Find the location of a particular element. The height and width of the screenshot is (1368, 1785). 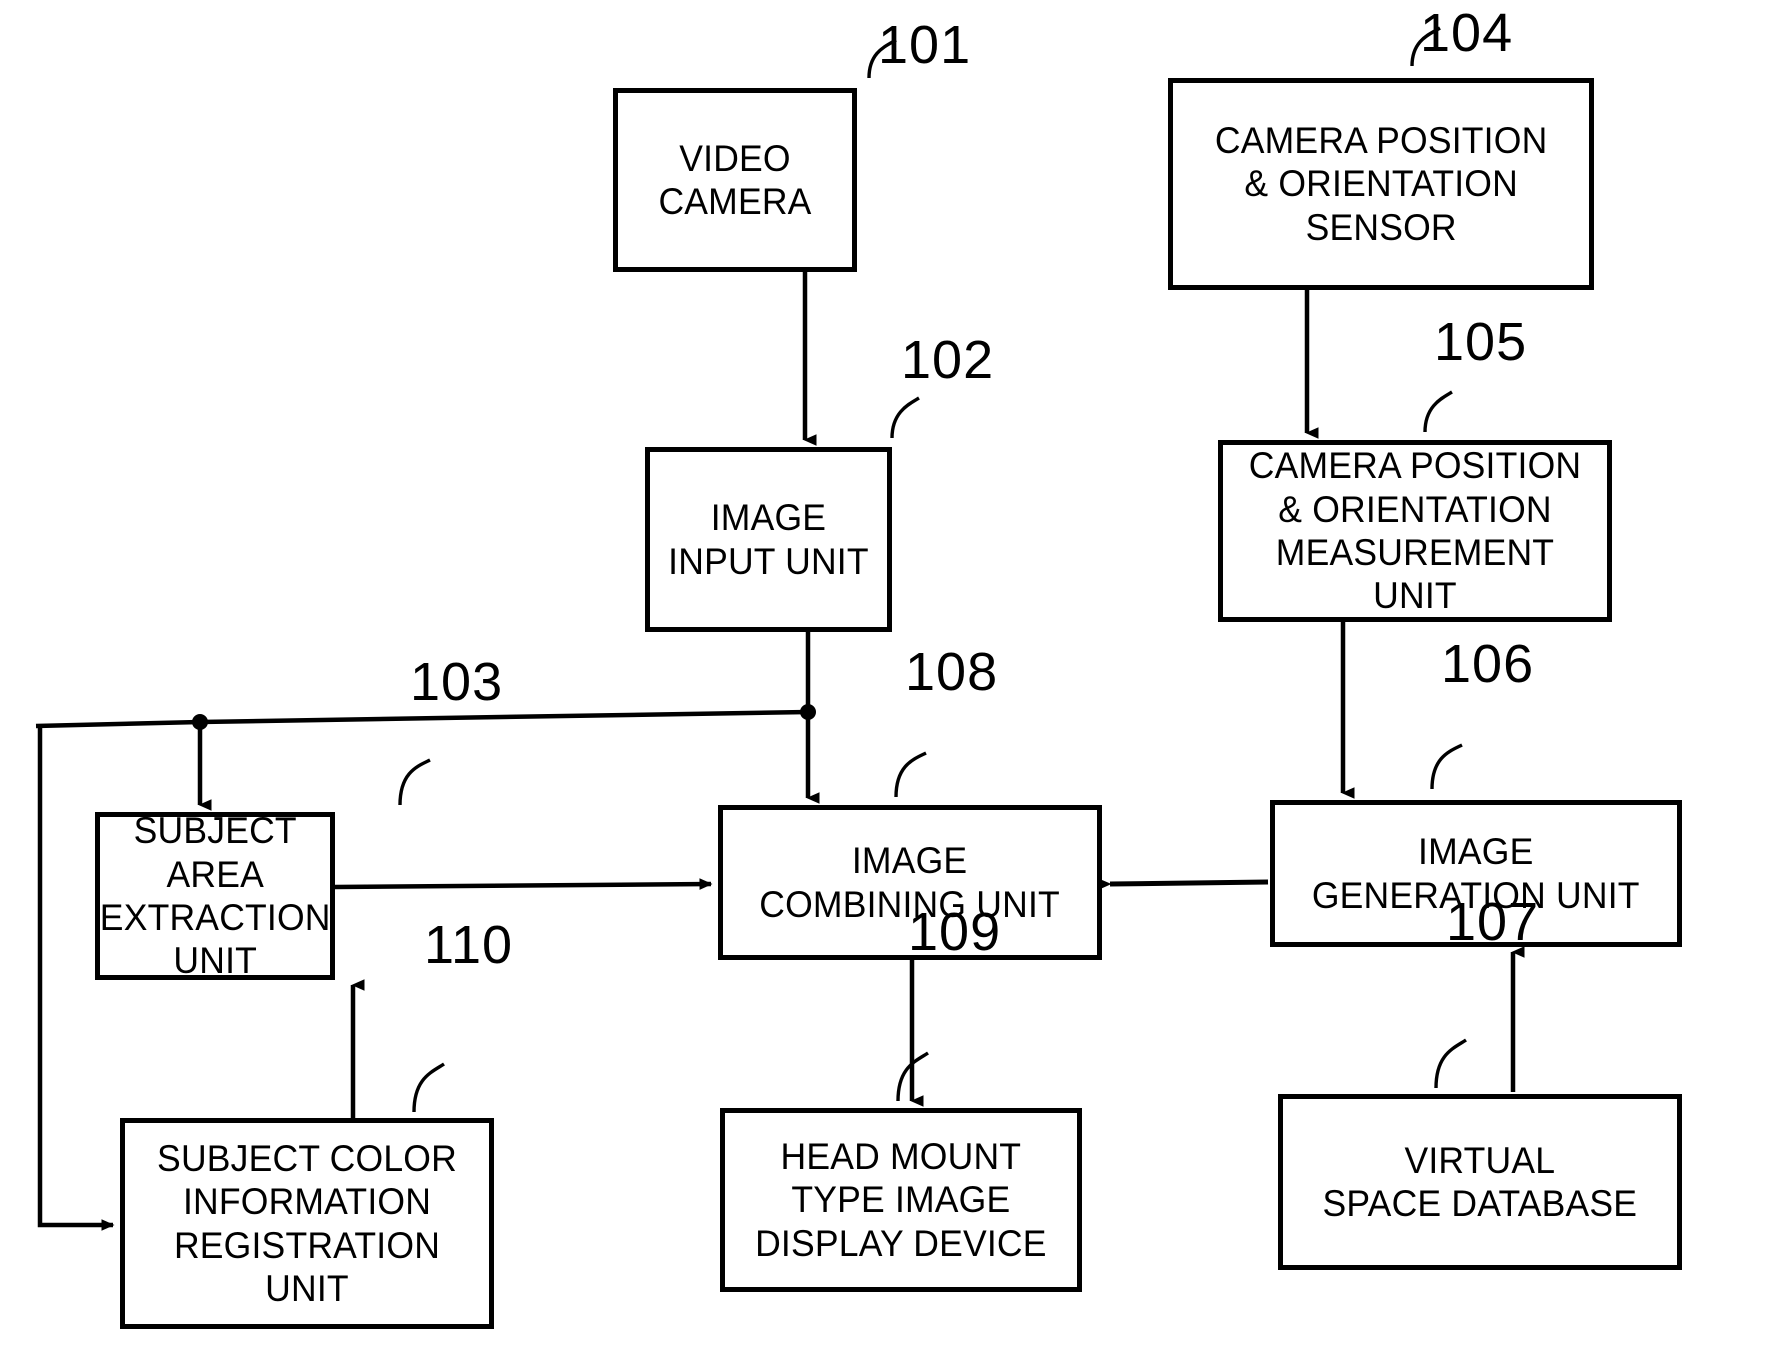

reference-numeral-104: 104 is located at coordinates (1467, 33).